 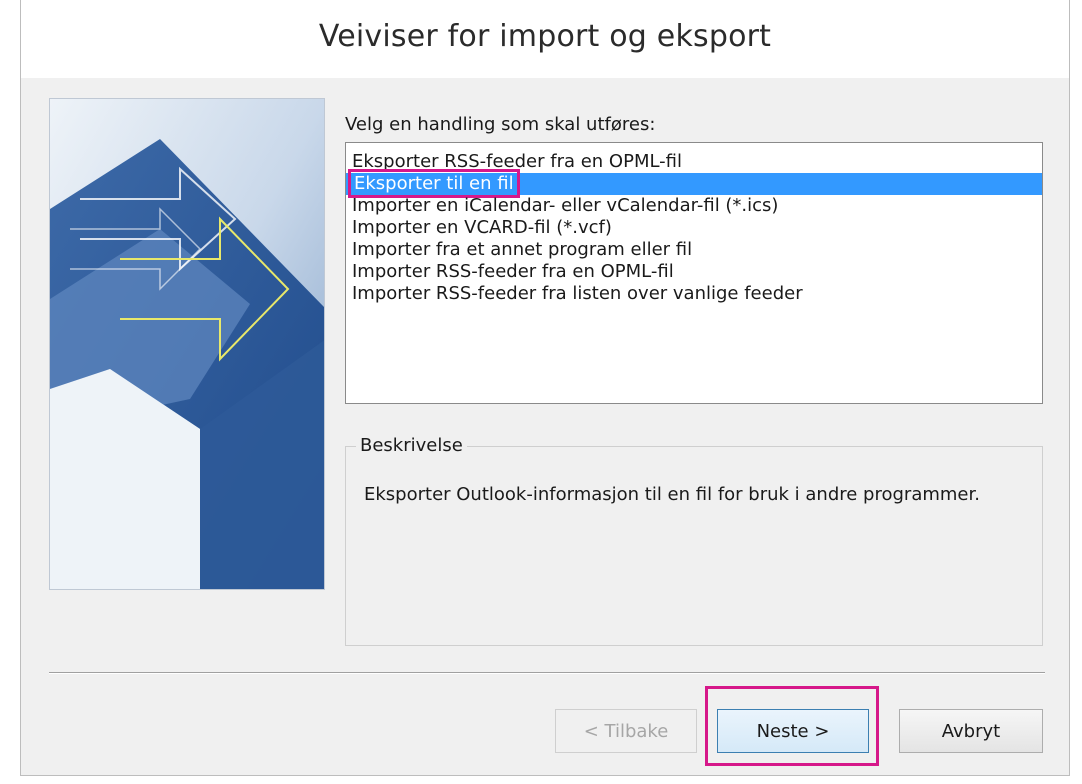 What do you see at coordinates (411, 445) in the screenshot?
I see `description-label: Beskrivelse` at bounding box center [411, 445].